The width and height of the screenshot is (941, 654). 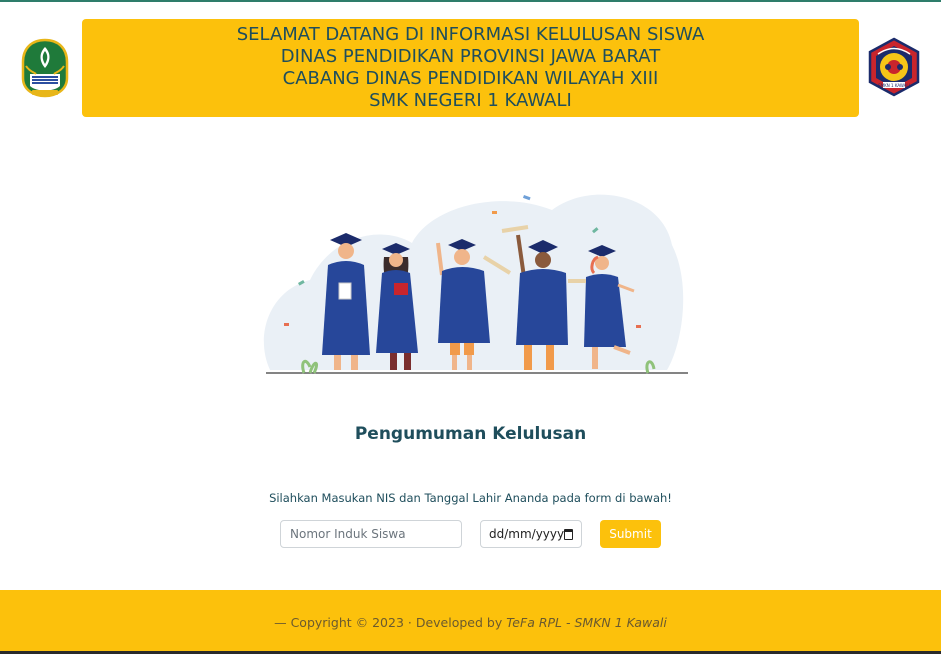 What do you see at coordinates (894, 85) in the screenshot?
I see `svg-text: SMKN 1 KAWALI` at bounding box center [894, 85].